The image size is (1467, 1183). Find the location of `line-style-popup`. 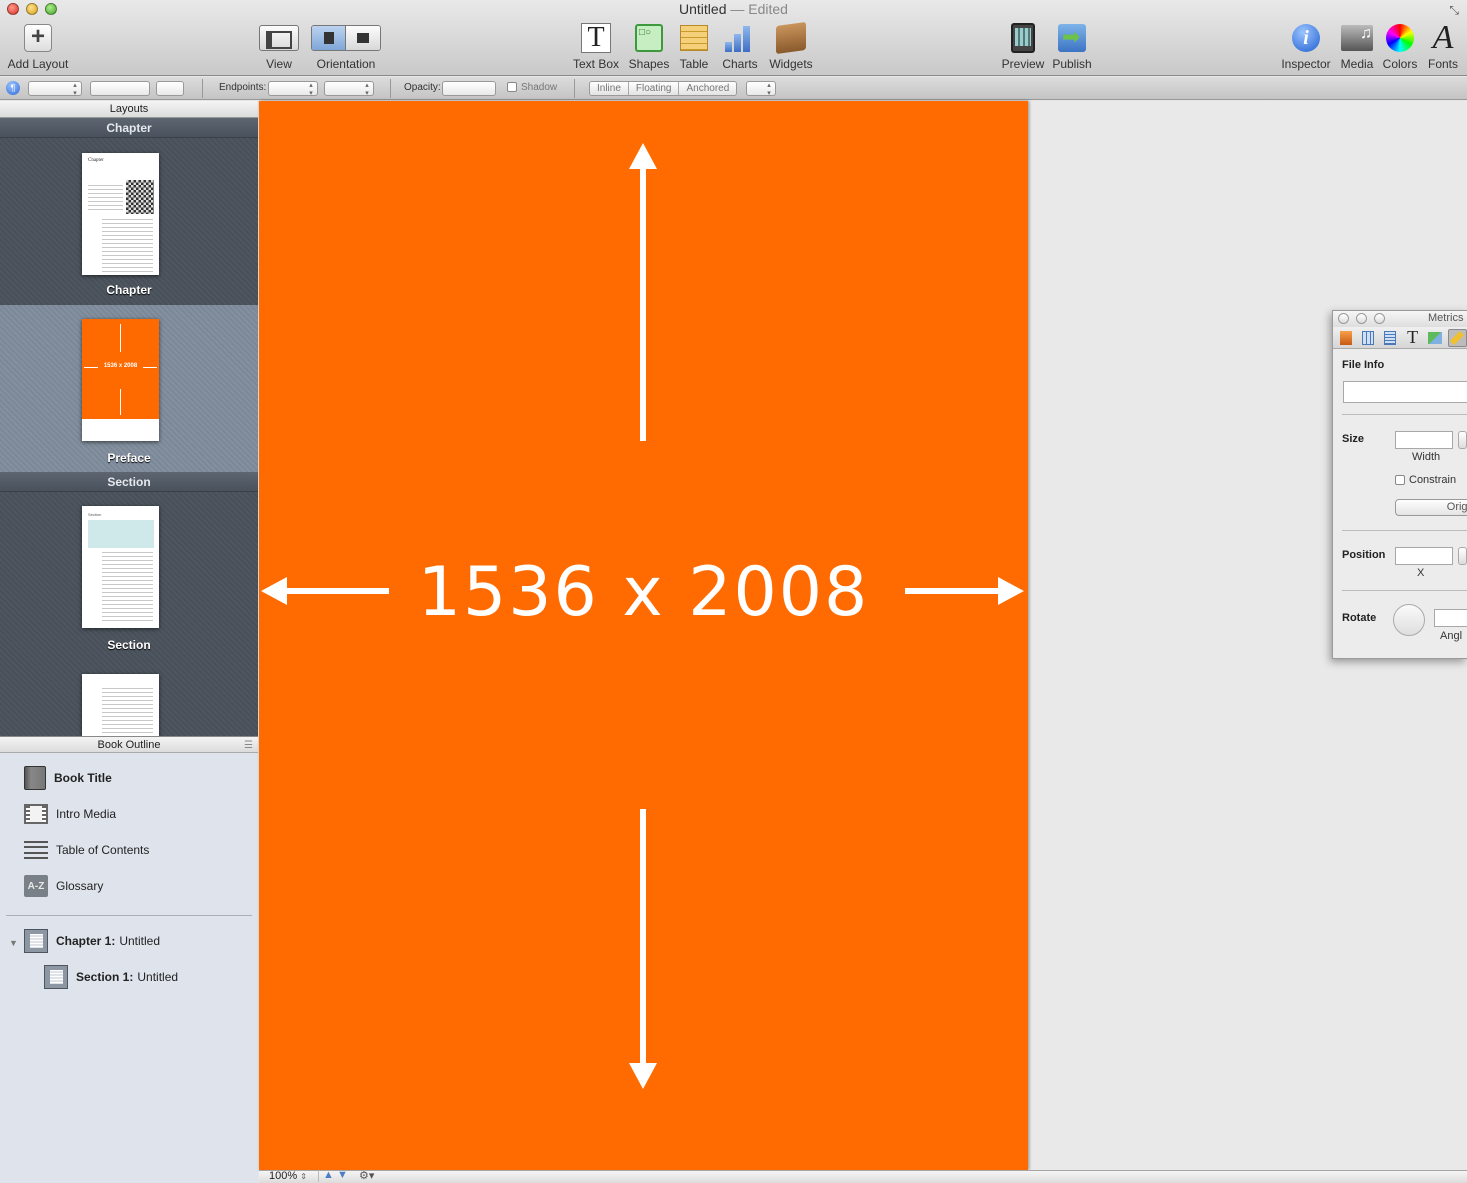

line-style-popup is located at coordinates (120, 88).